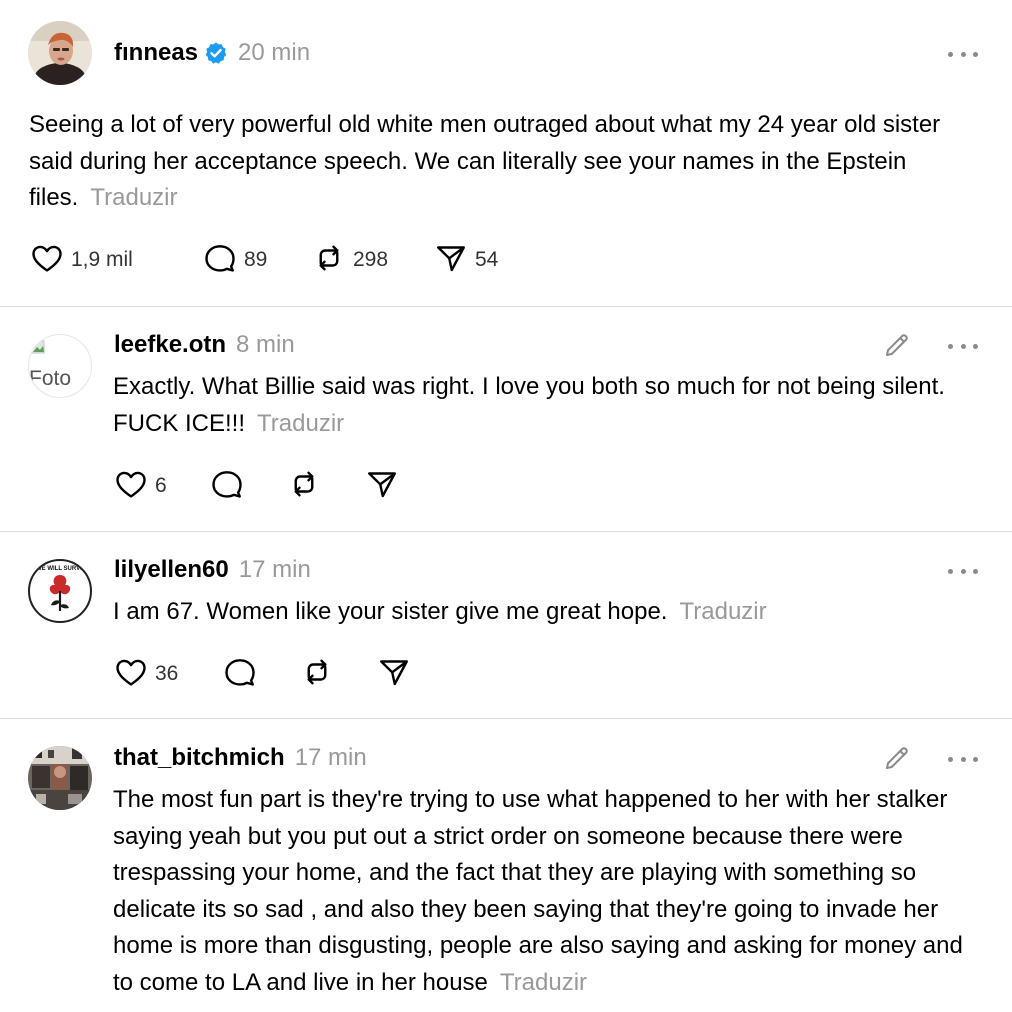 The width and height of the screenshot is (1012, 1012). Describe the element at coordinates (63, 569) in the screenshot. I see `avatar-badge-text: WE WILL SURVIVE` at that location.